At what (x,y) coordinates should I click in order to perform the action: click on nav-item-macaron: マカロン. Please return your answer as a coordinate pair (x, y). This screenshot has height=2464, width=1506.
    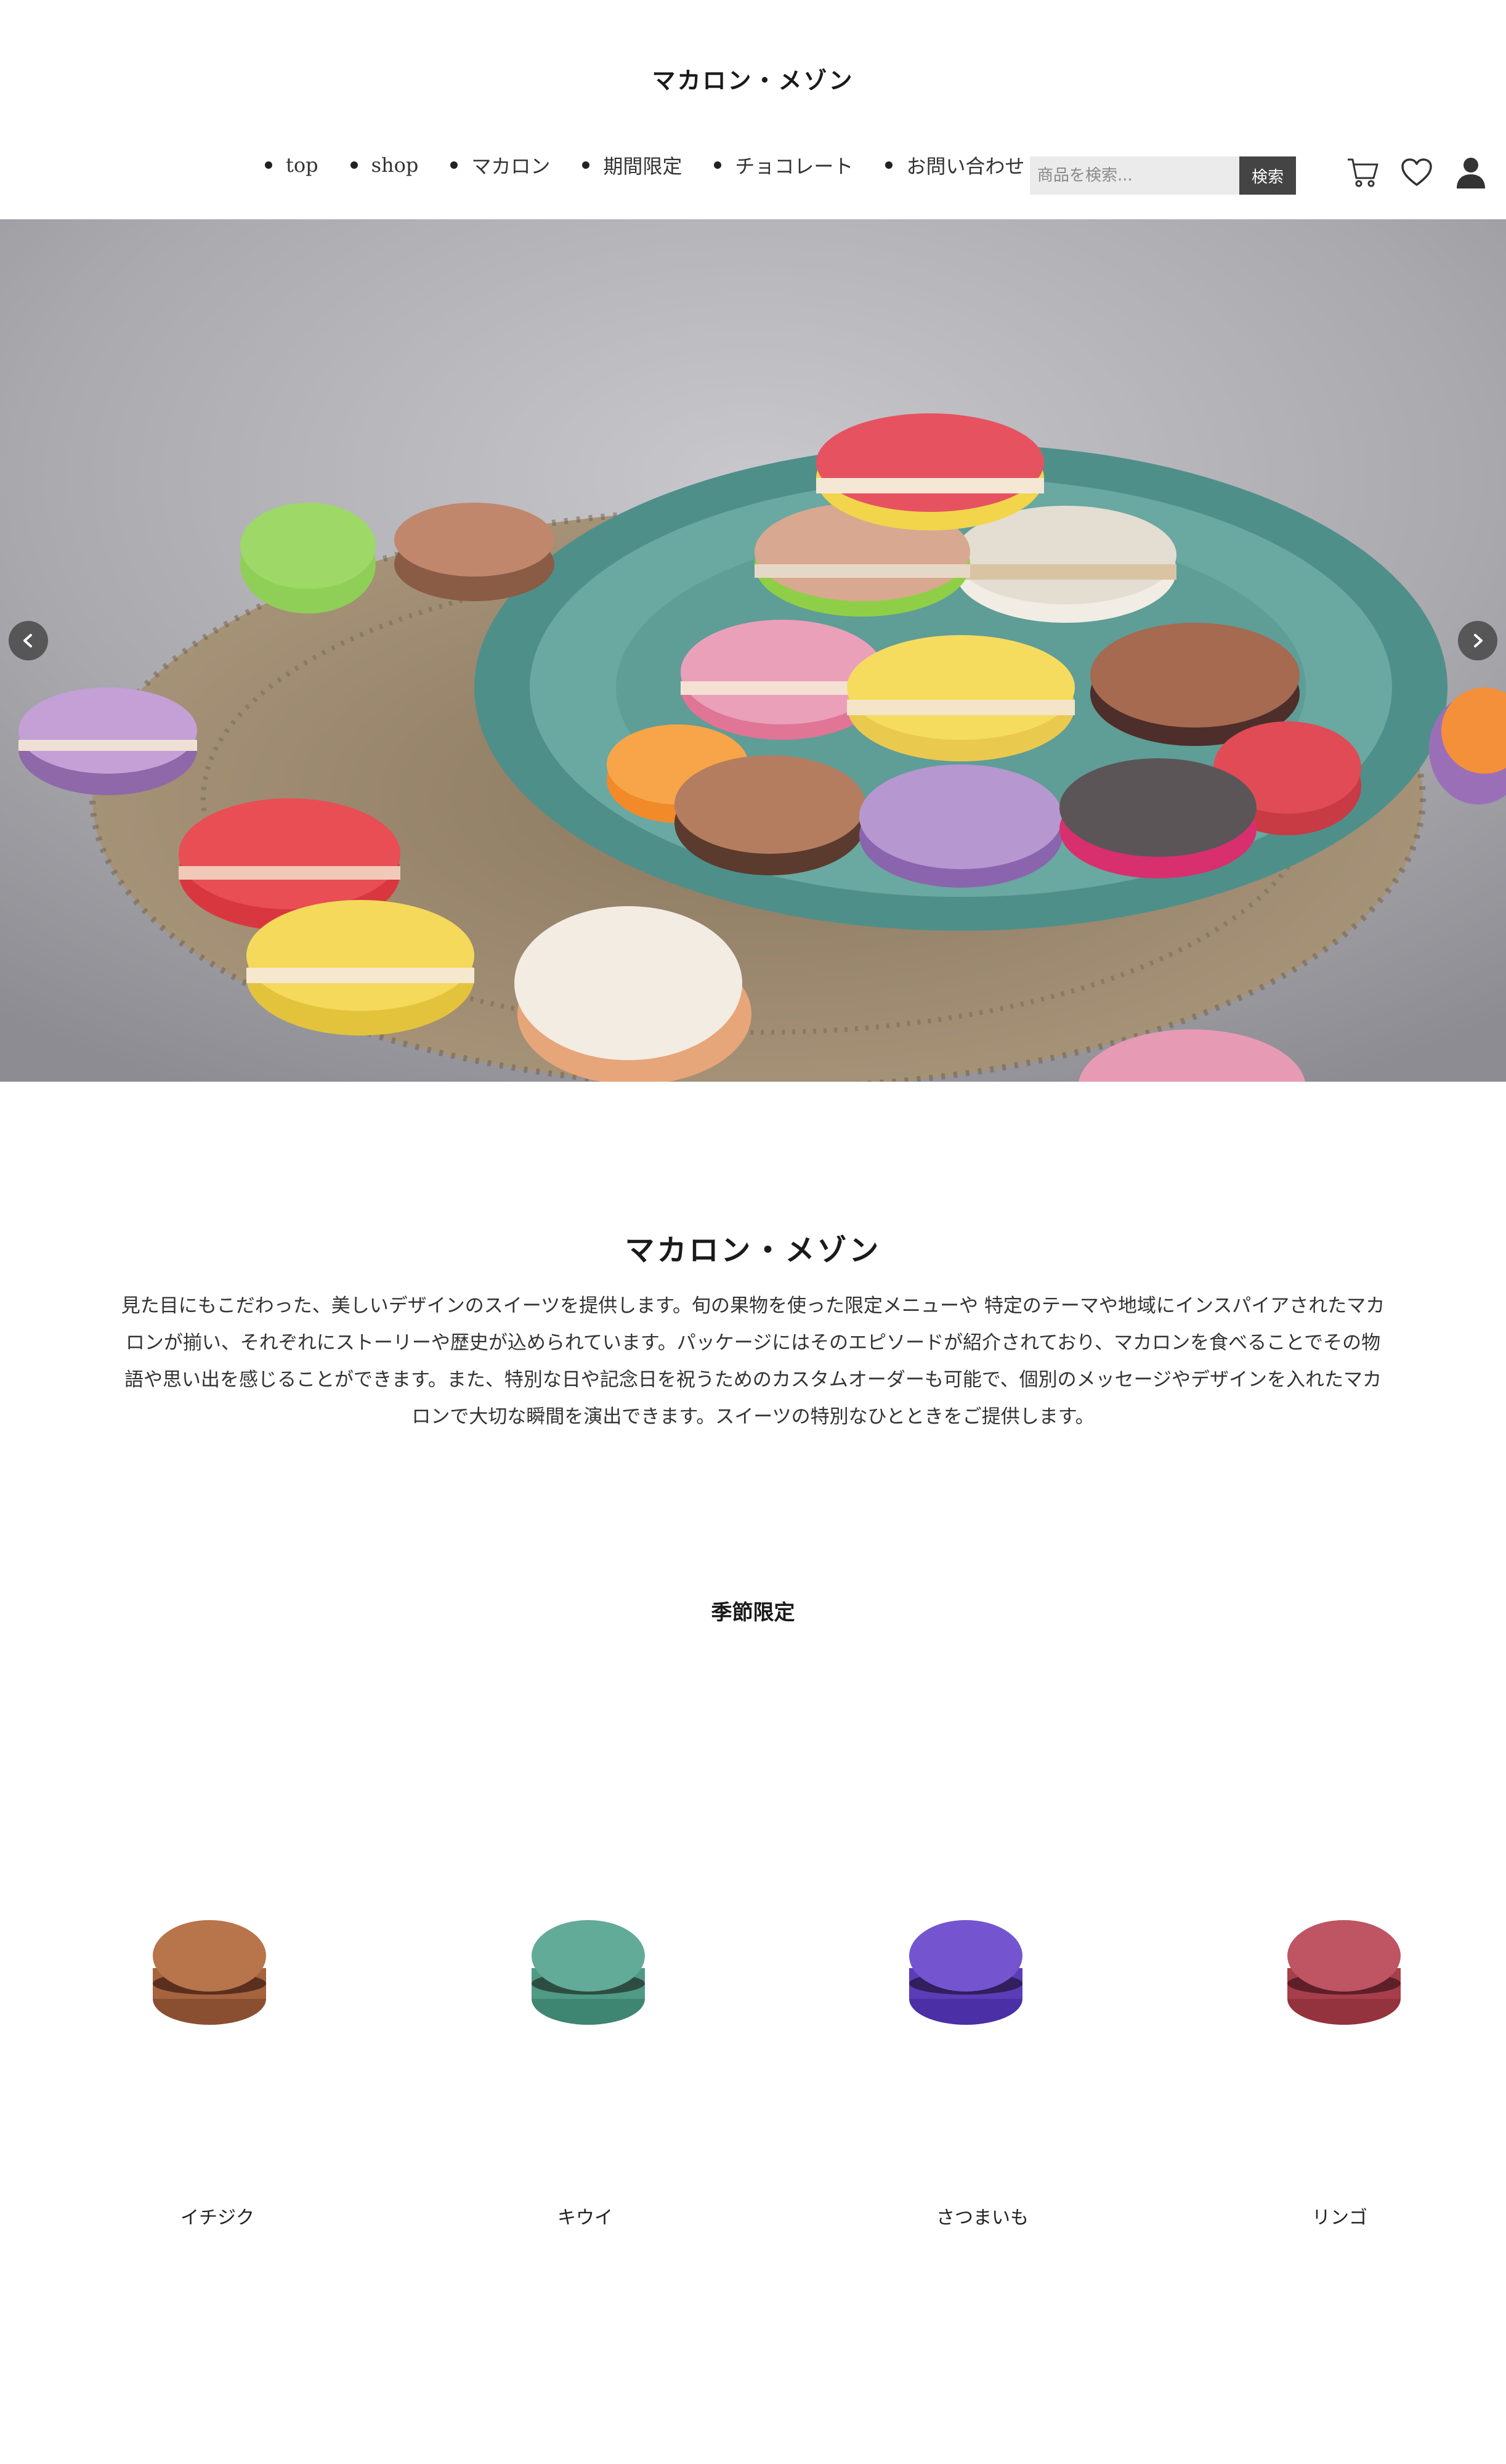
    Looking at the image, I should click on (500, 165).